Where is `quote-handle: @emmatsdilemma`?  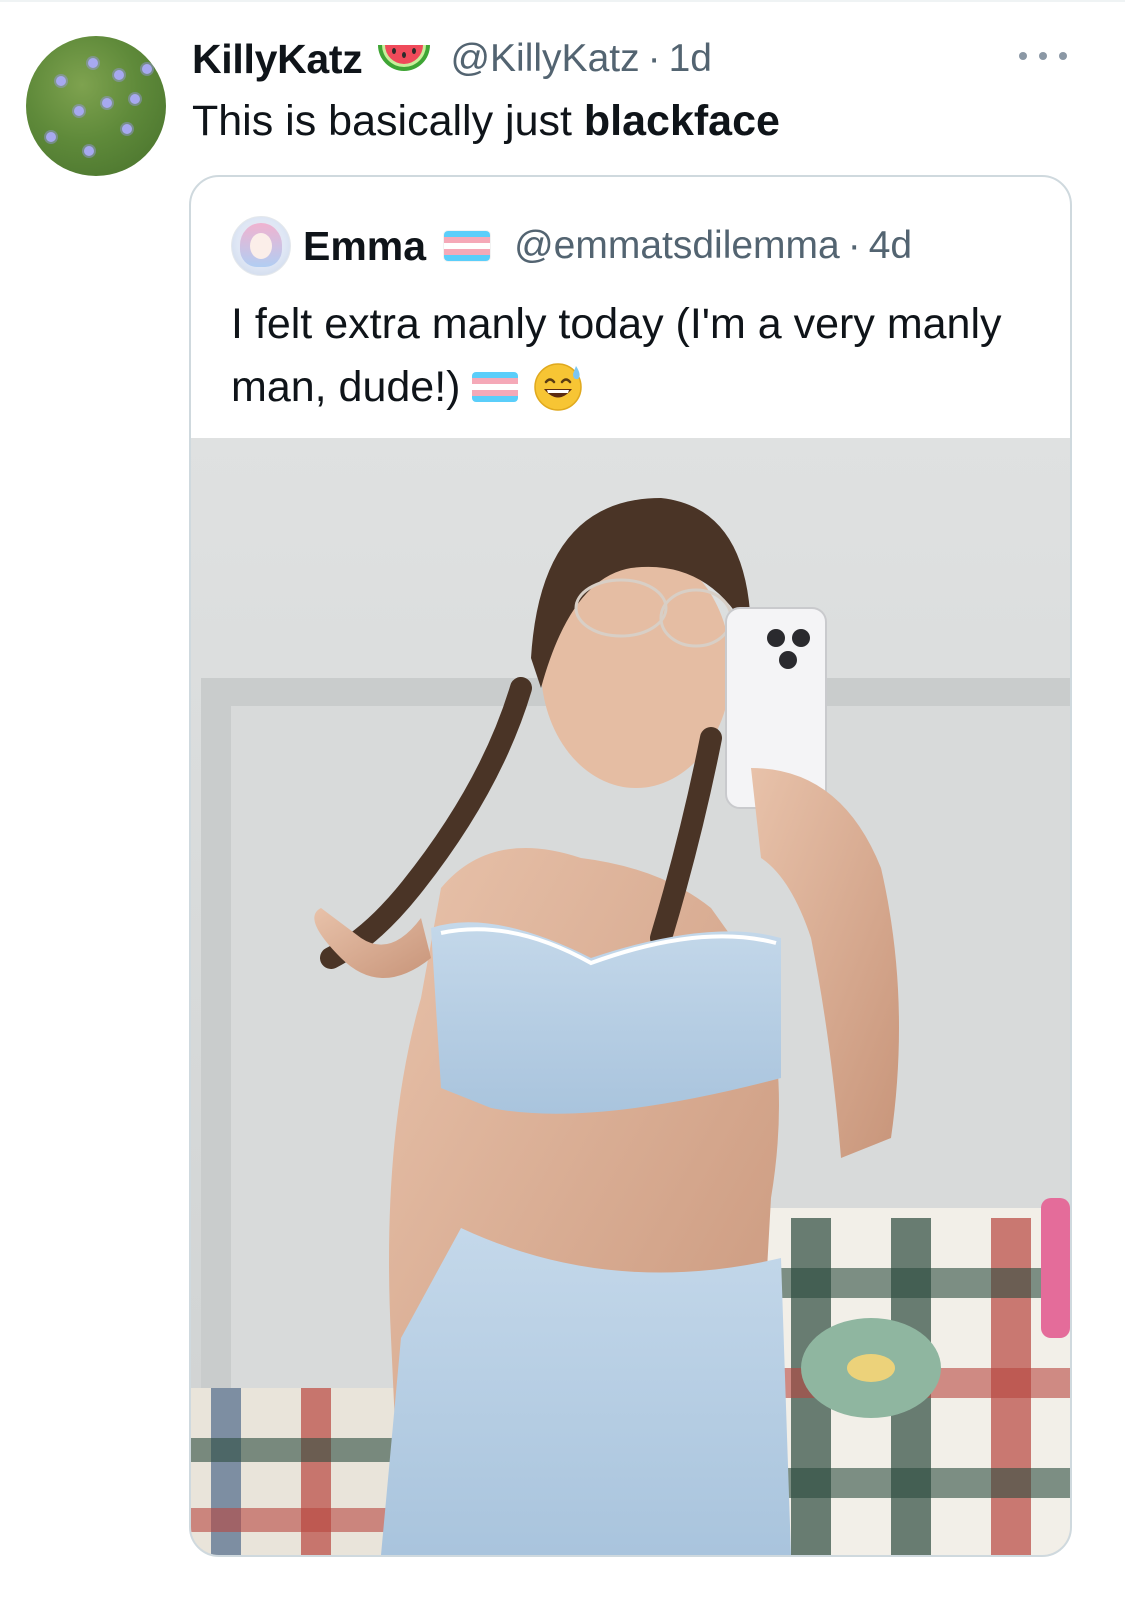
quote-handle: @emmatsdilemma is located at coordinates (677, 246).